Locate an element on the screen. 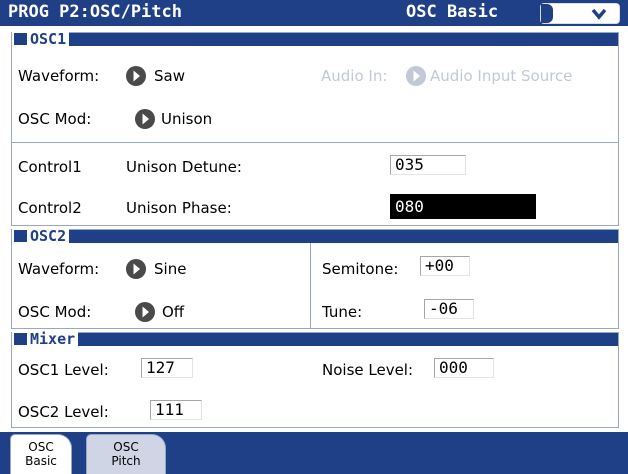 The height and width of the screenshot is (474, 628). osc2-osc-mod-label: OSC Mod: is located at coordinates (55, 312).